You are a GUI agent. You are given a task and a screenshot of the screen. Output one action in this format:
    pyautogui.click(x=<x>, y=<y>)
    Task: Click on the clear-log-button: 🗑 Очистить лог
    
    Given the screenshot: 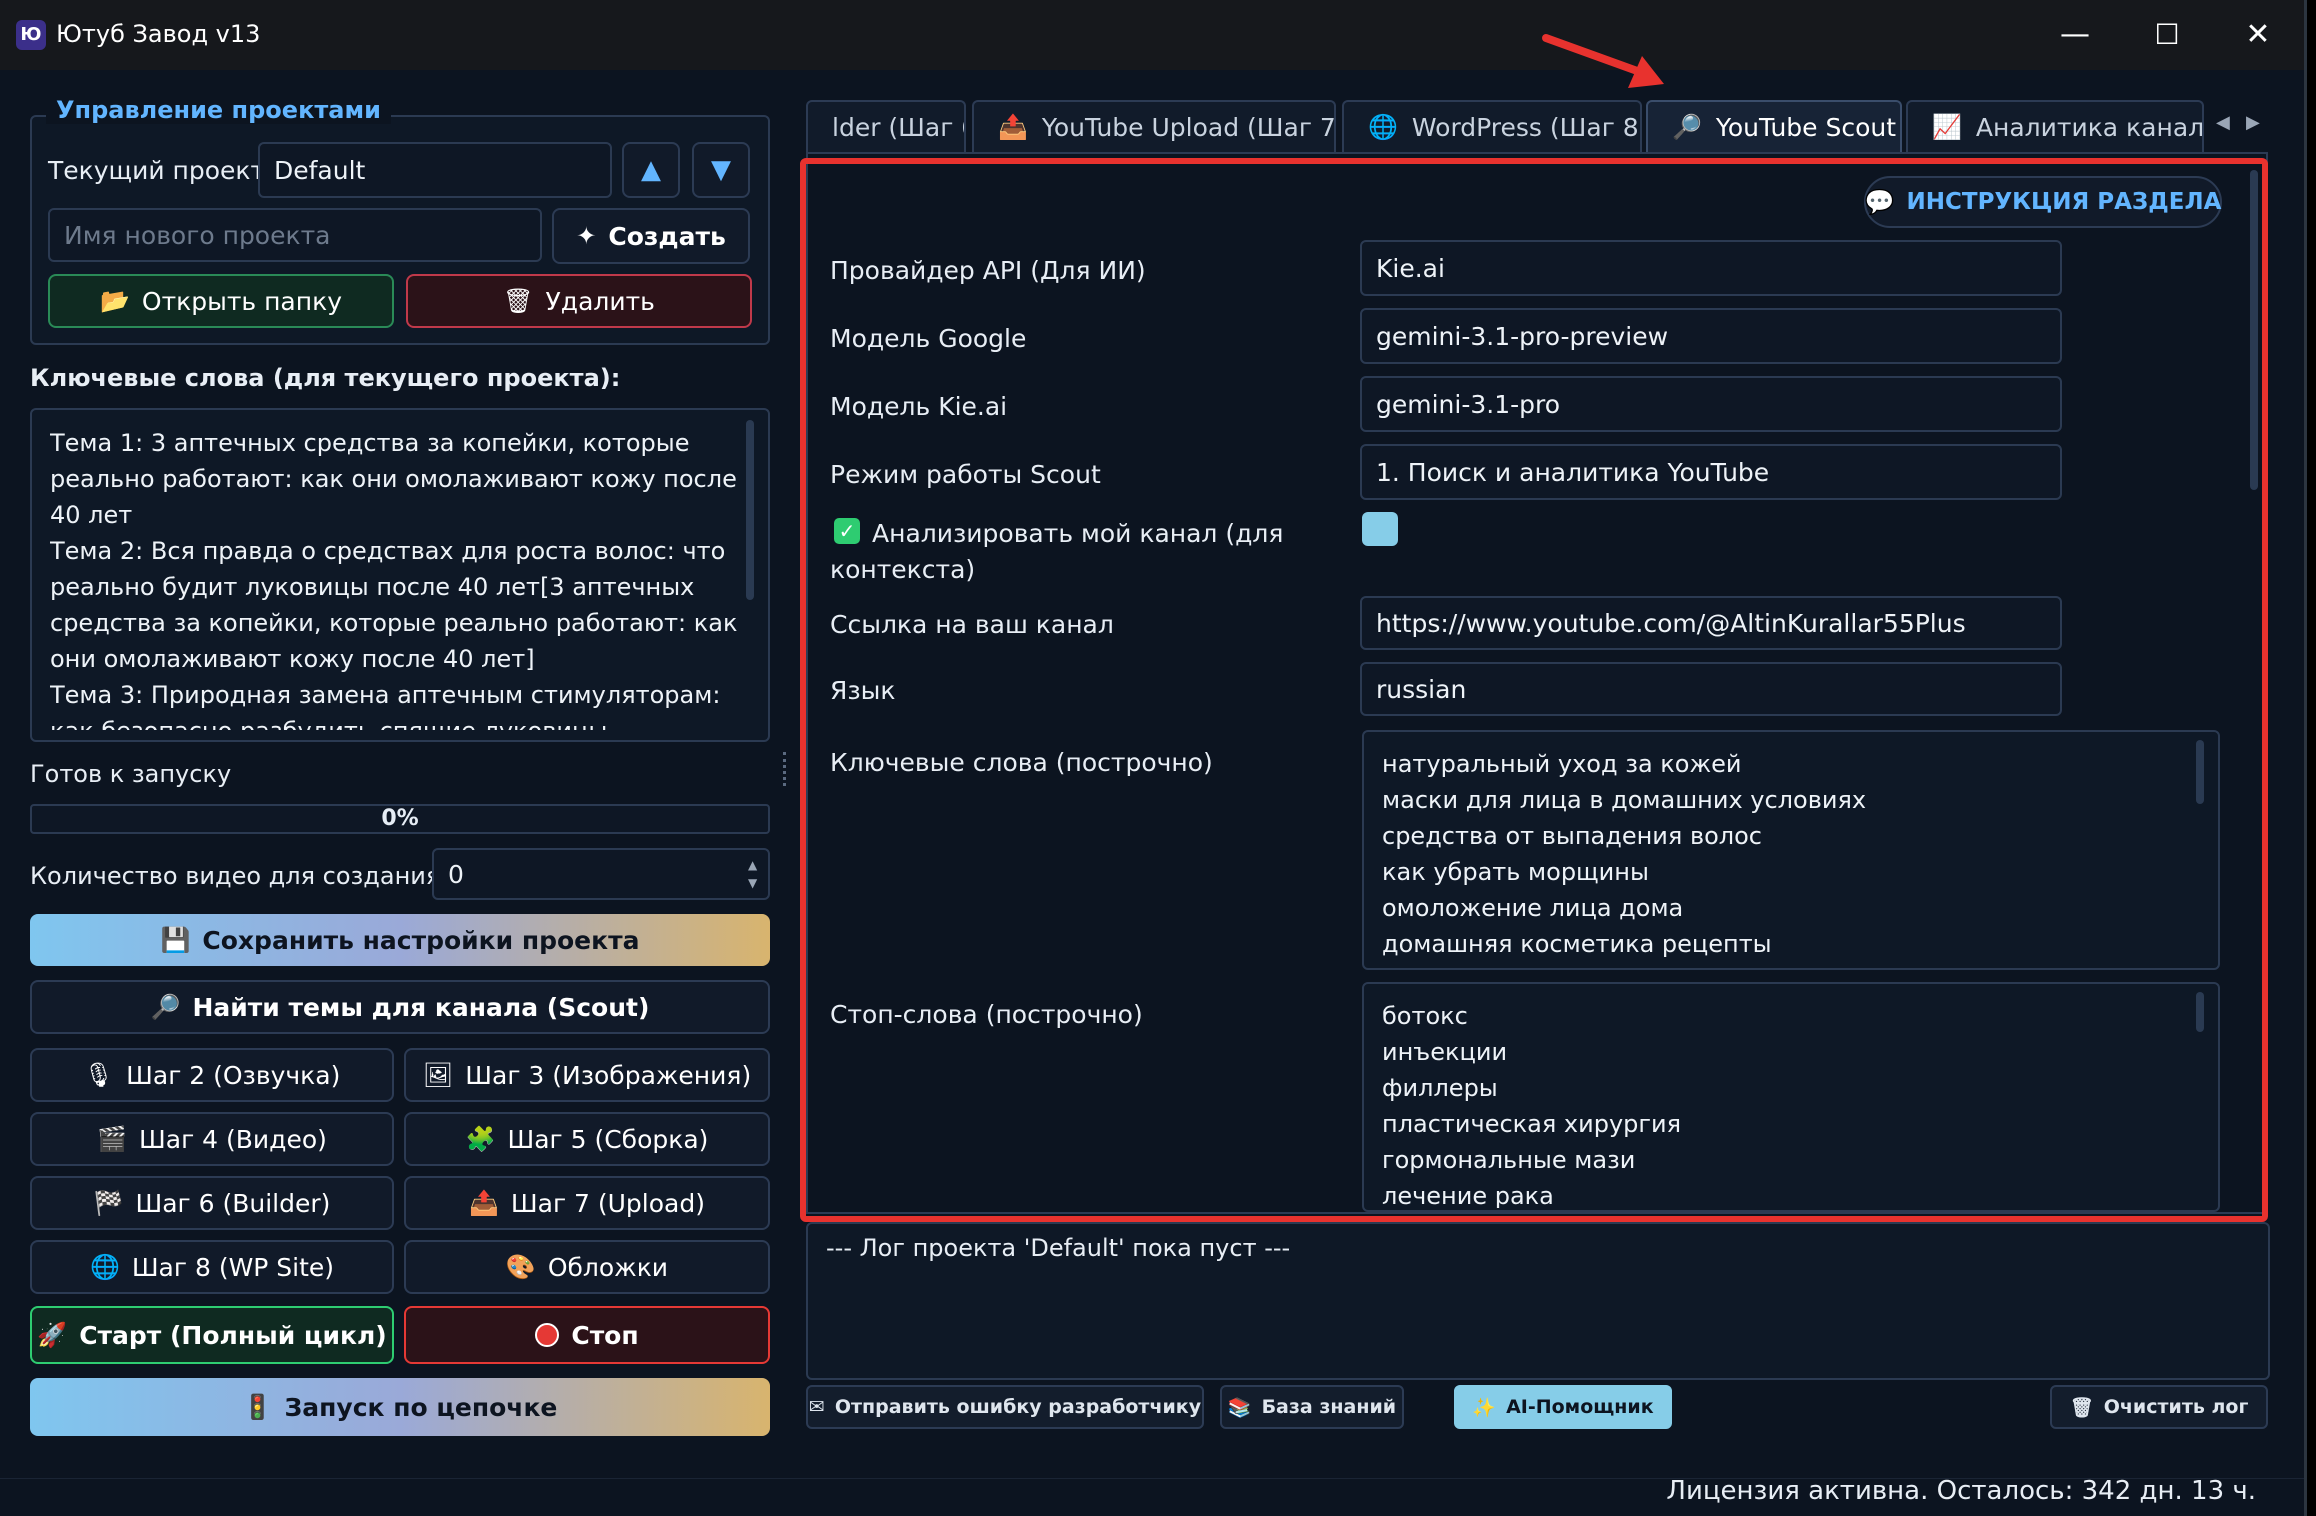 What is the action you would take?
    pyautogui.click(x=2159, y=1407)
    